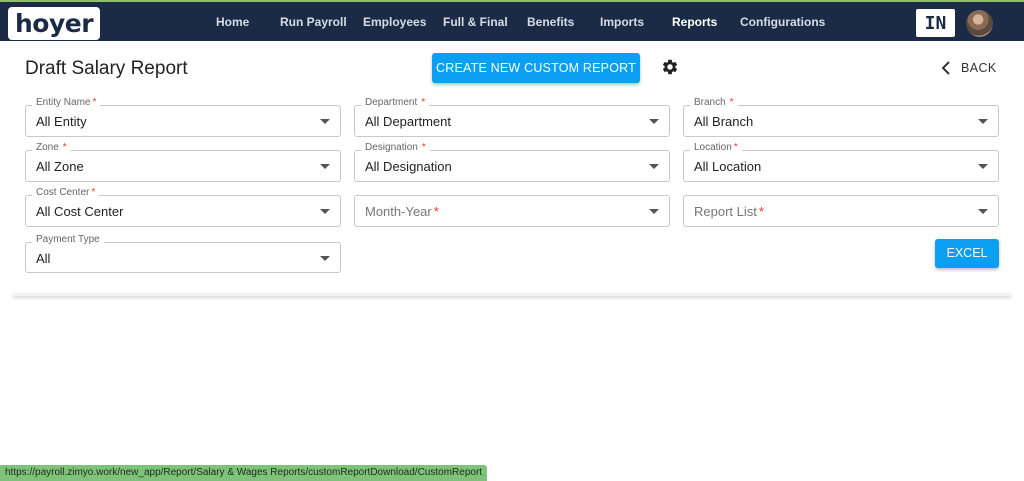  Describe the element at coordinates (979, 23) in the screenshot. I see `user-avatar` at that location.